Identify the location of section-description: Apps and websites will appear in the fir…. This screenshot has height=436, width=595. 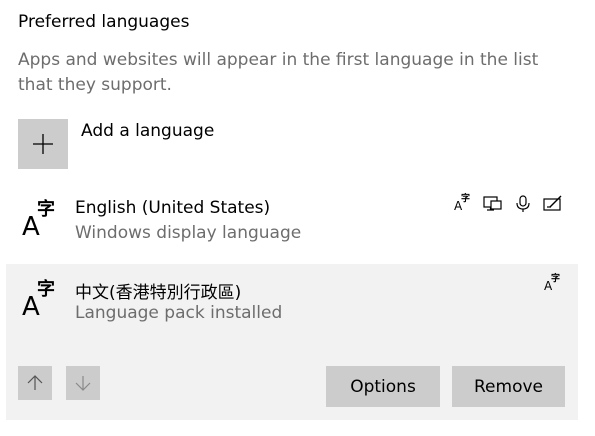
(278, 72).